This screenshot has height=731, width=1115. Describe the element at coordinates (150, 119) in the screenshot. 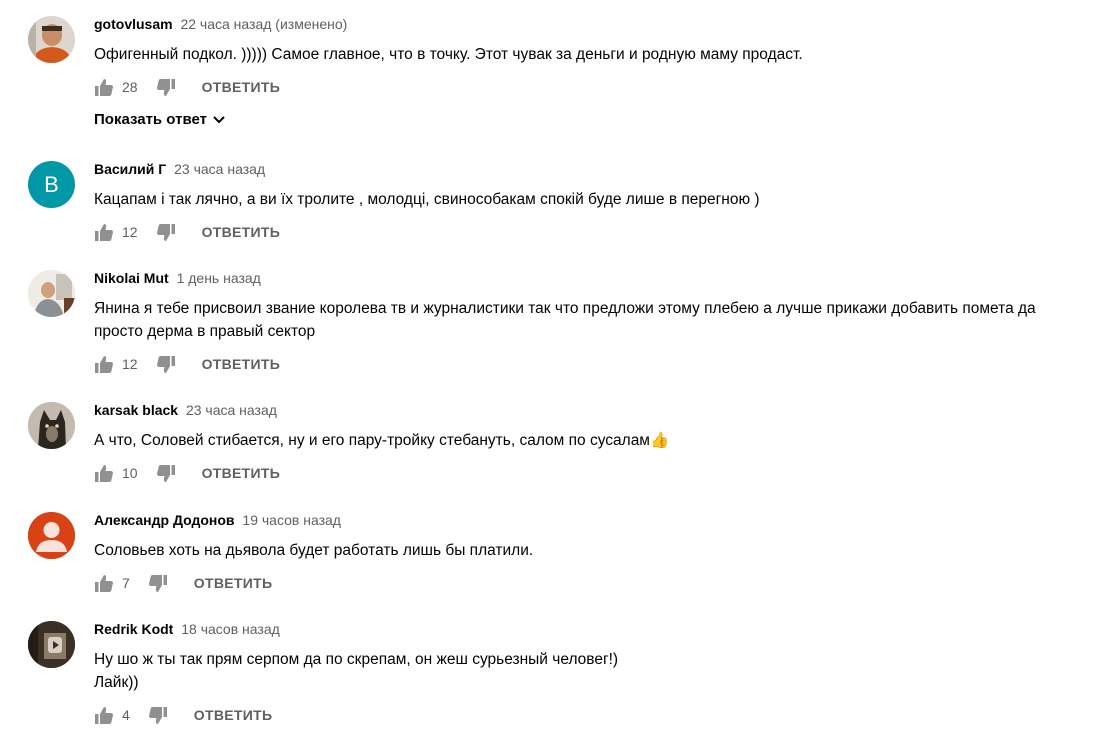

I see `show-replies-label: Показать ответ` at that location.